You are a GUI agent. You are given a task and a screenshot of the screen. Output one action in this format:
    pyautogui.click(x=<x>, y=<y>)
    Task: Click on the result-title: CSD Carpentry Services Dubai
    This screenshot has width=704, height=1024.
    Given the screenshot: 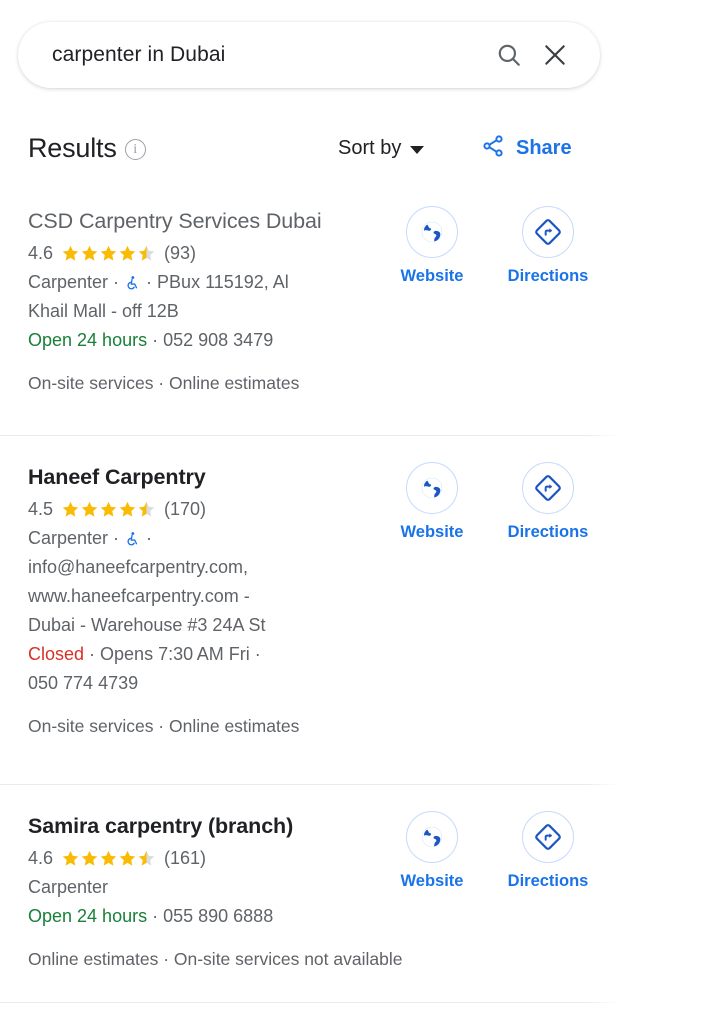 What is the action you would take?
    pyautogui.click(x=208, y=221)
    